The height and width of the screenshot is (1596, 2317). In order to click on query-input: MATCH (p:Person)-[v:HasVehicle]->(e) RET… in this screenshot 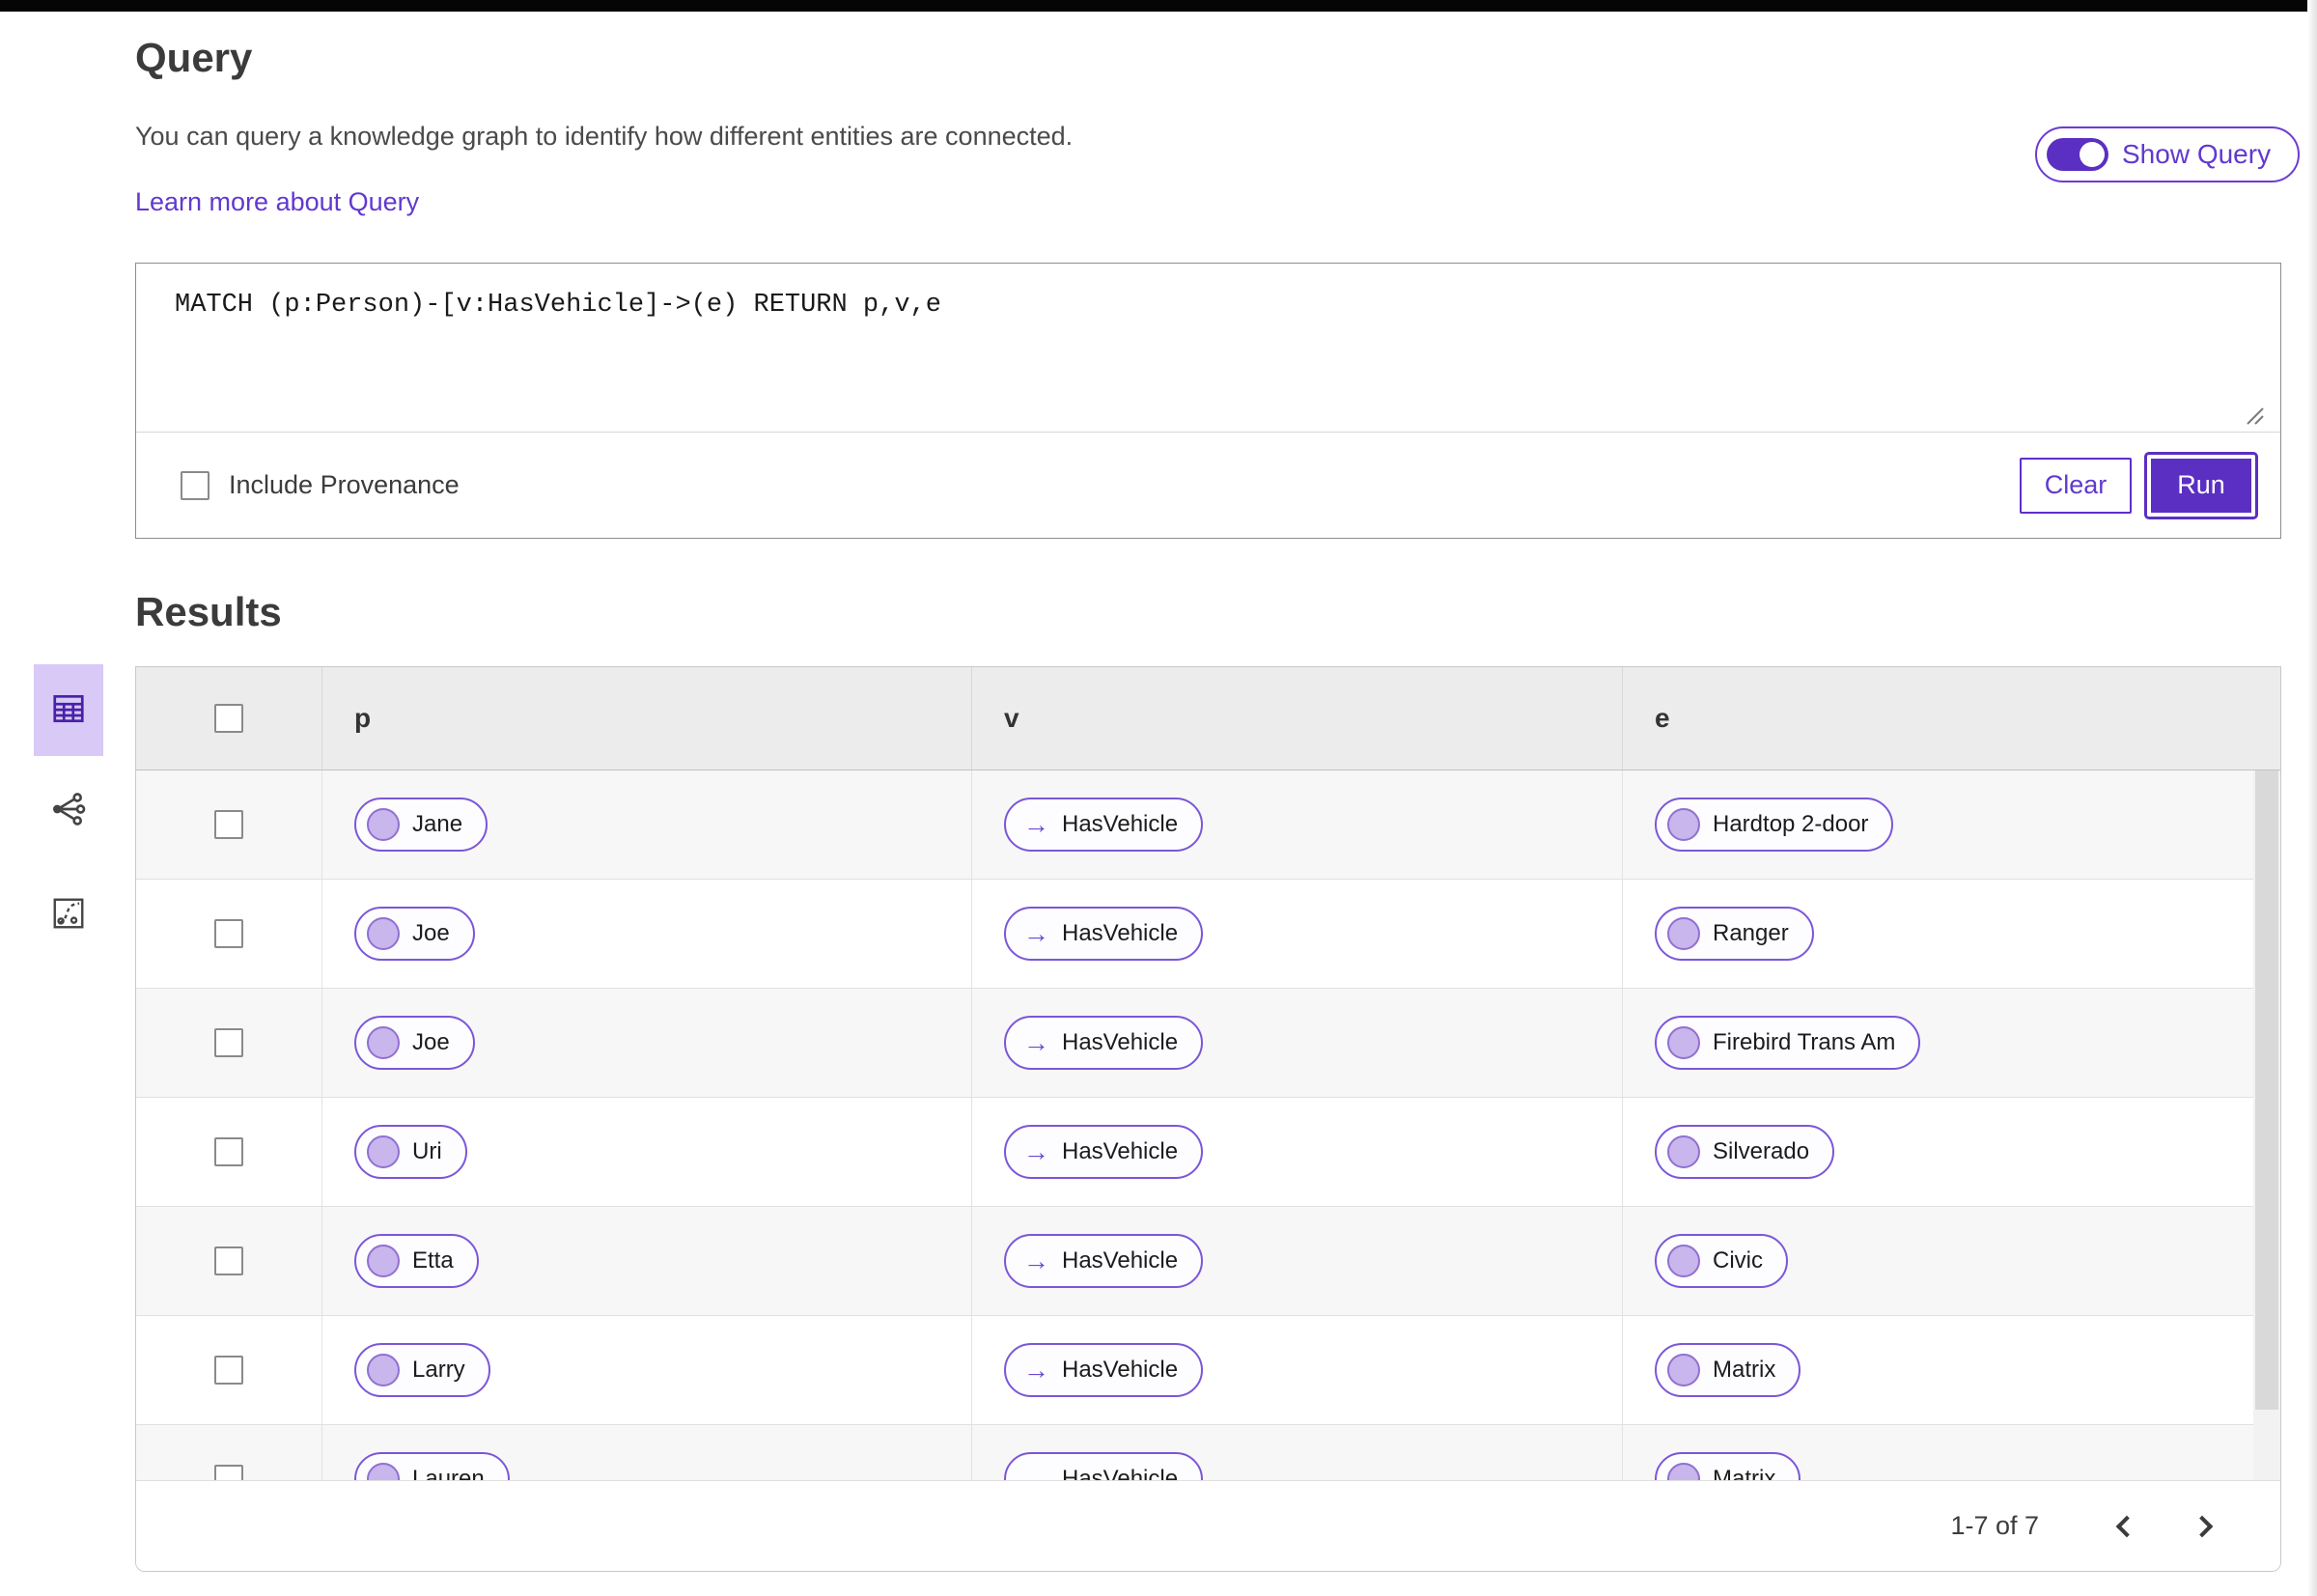, I will do `click(1208, 349)`.